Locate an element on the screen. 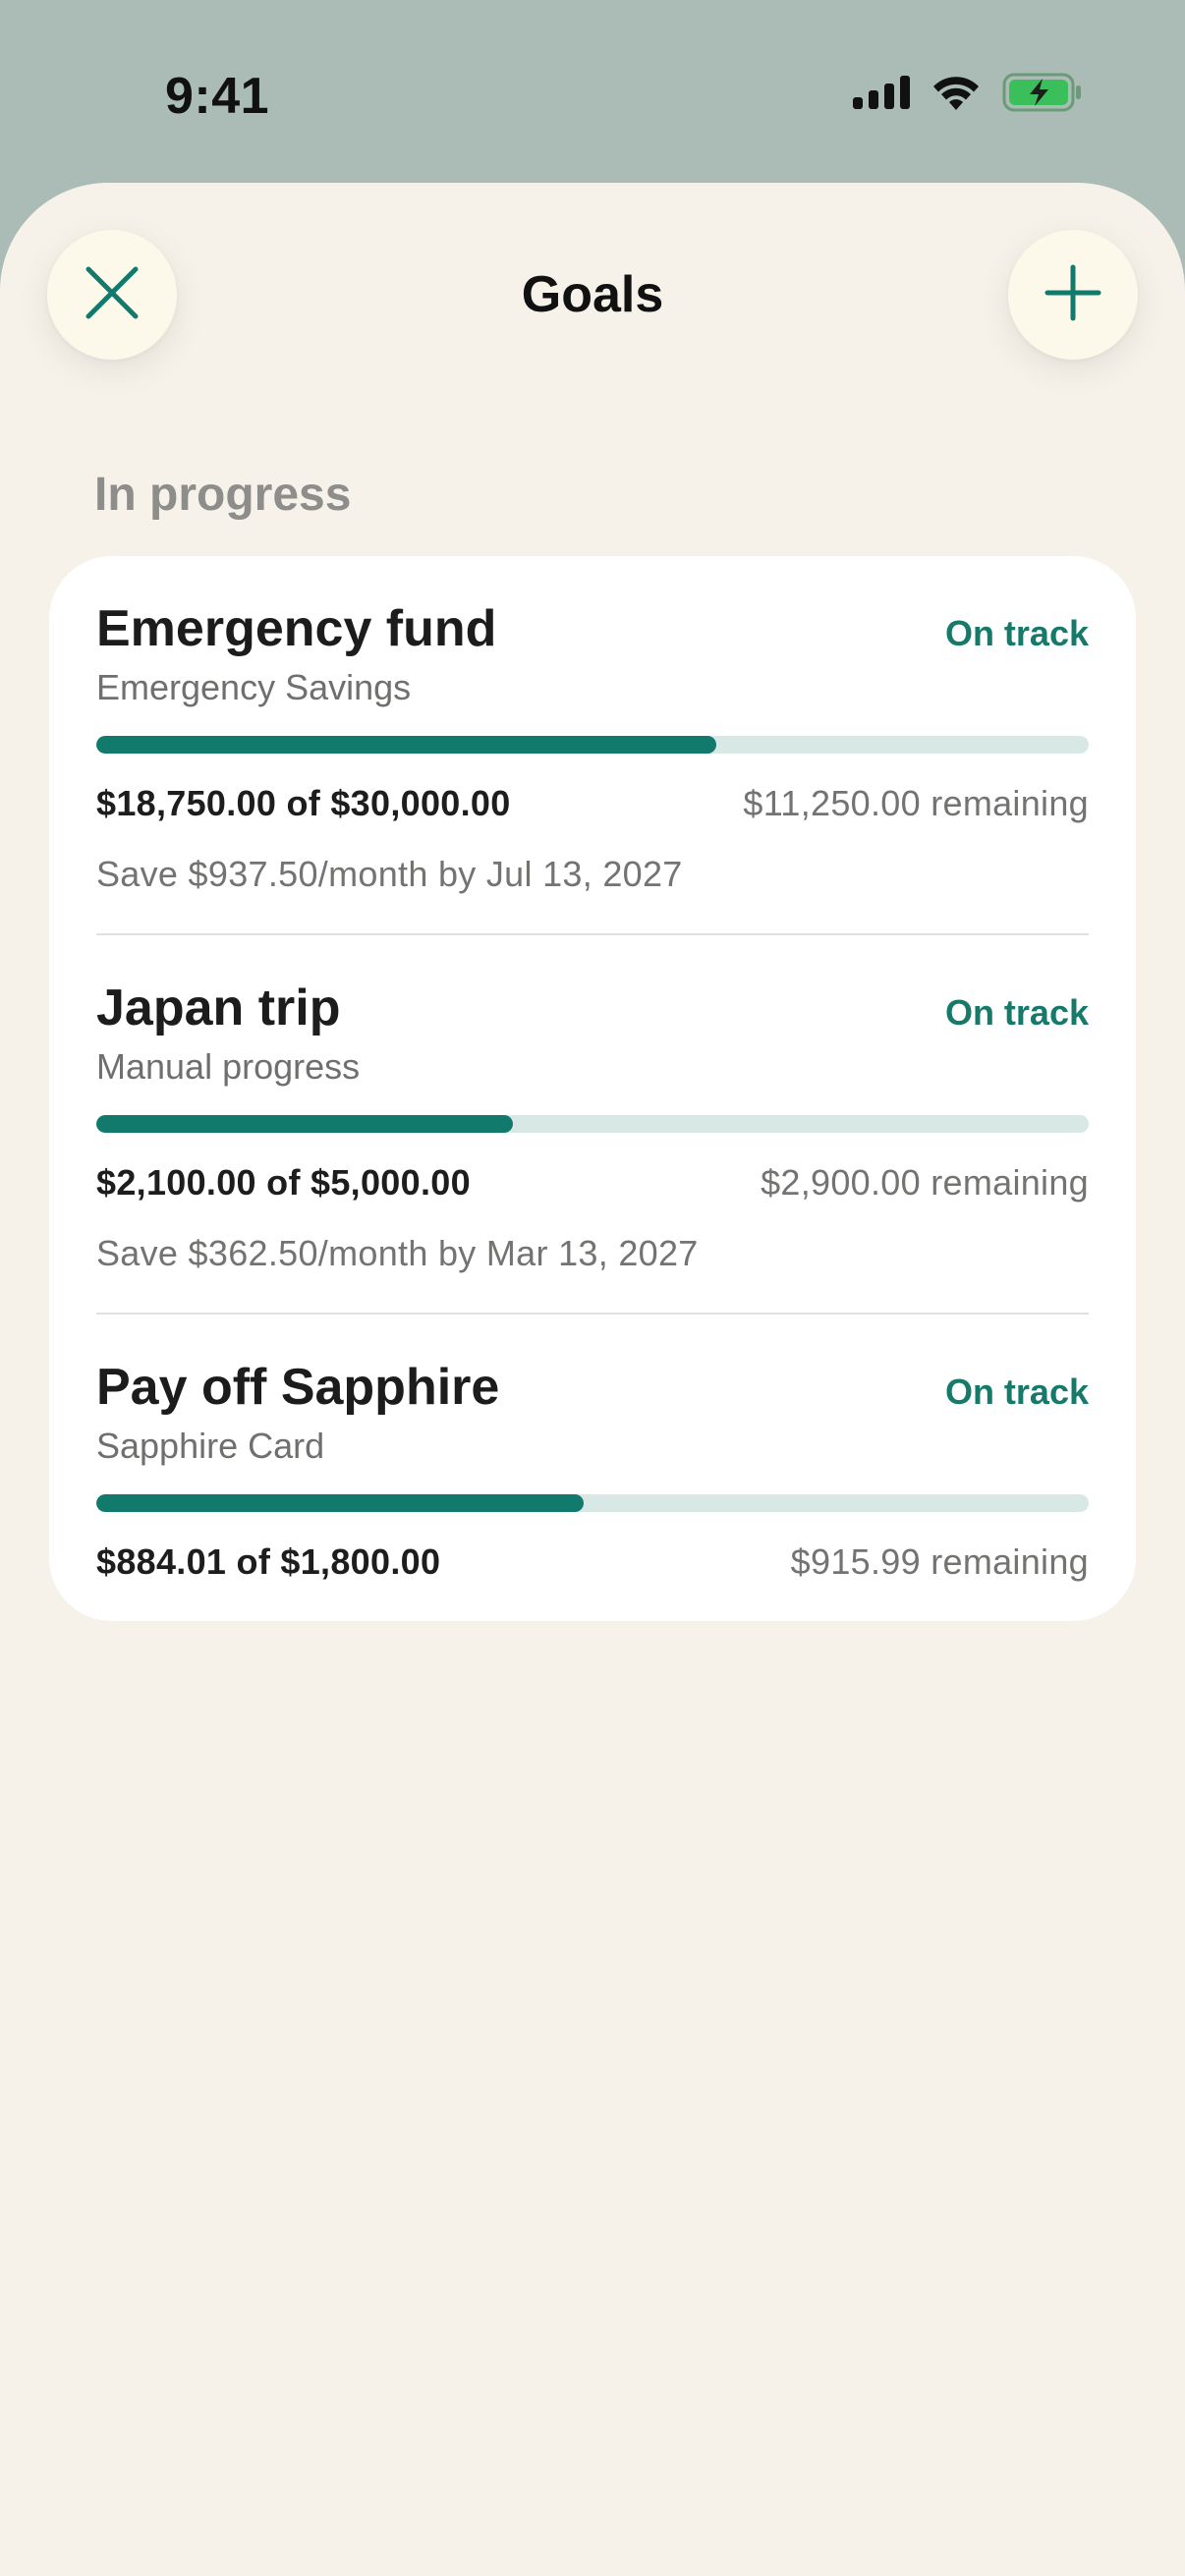 Image resolution: width=1185 pixels, height=2576 pixels. goal-name: Emergency fund is located at coordinates (296, 628).